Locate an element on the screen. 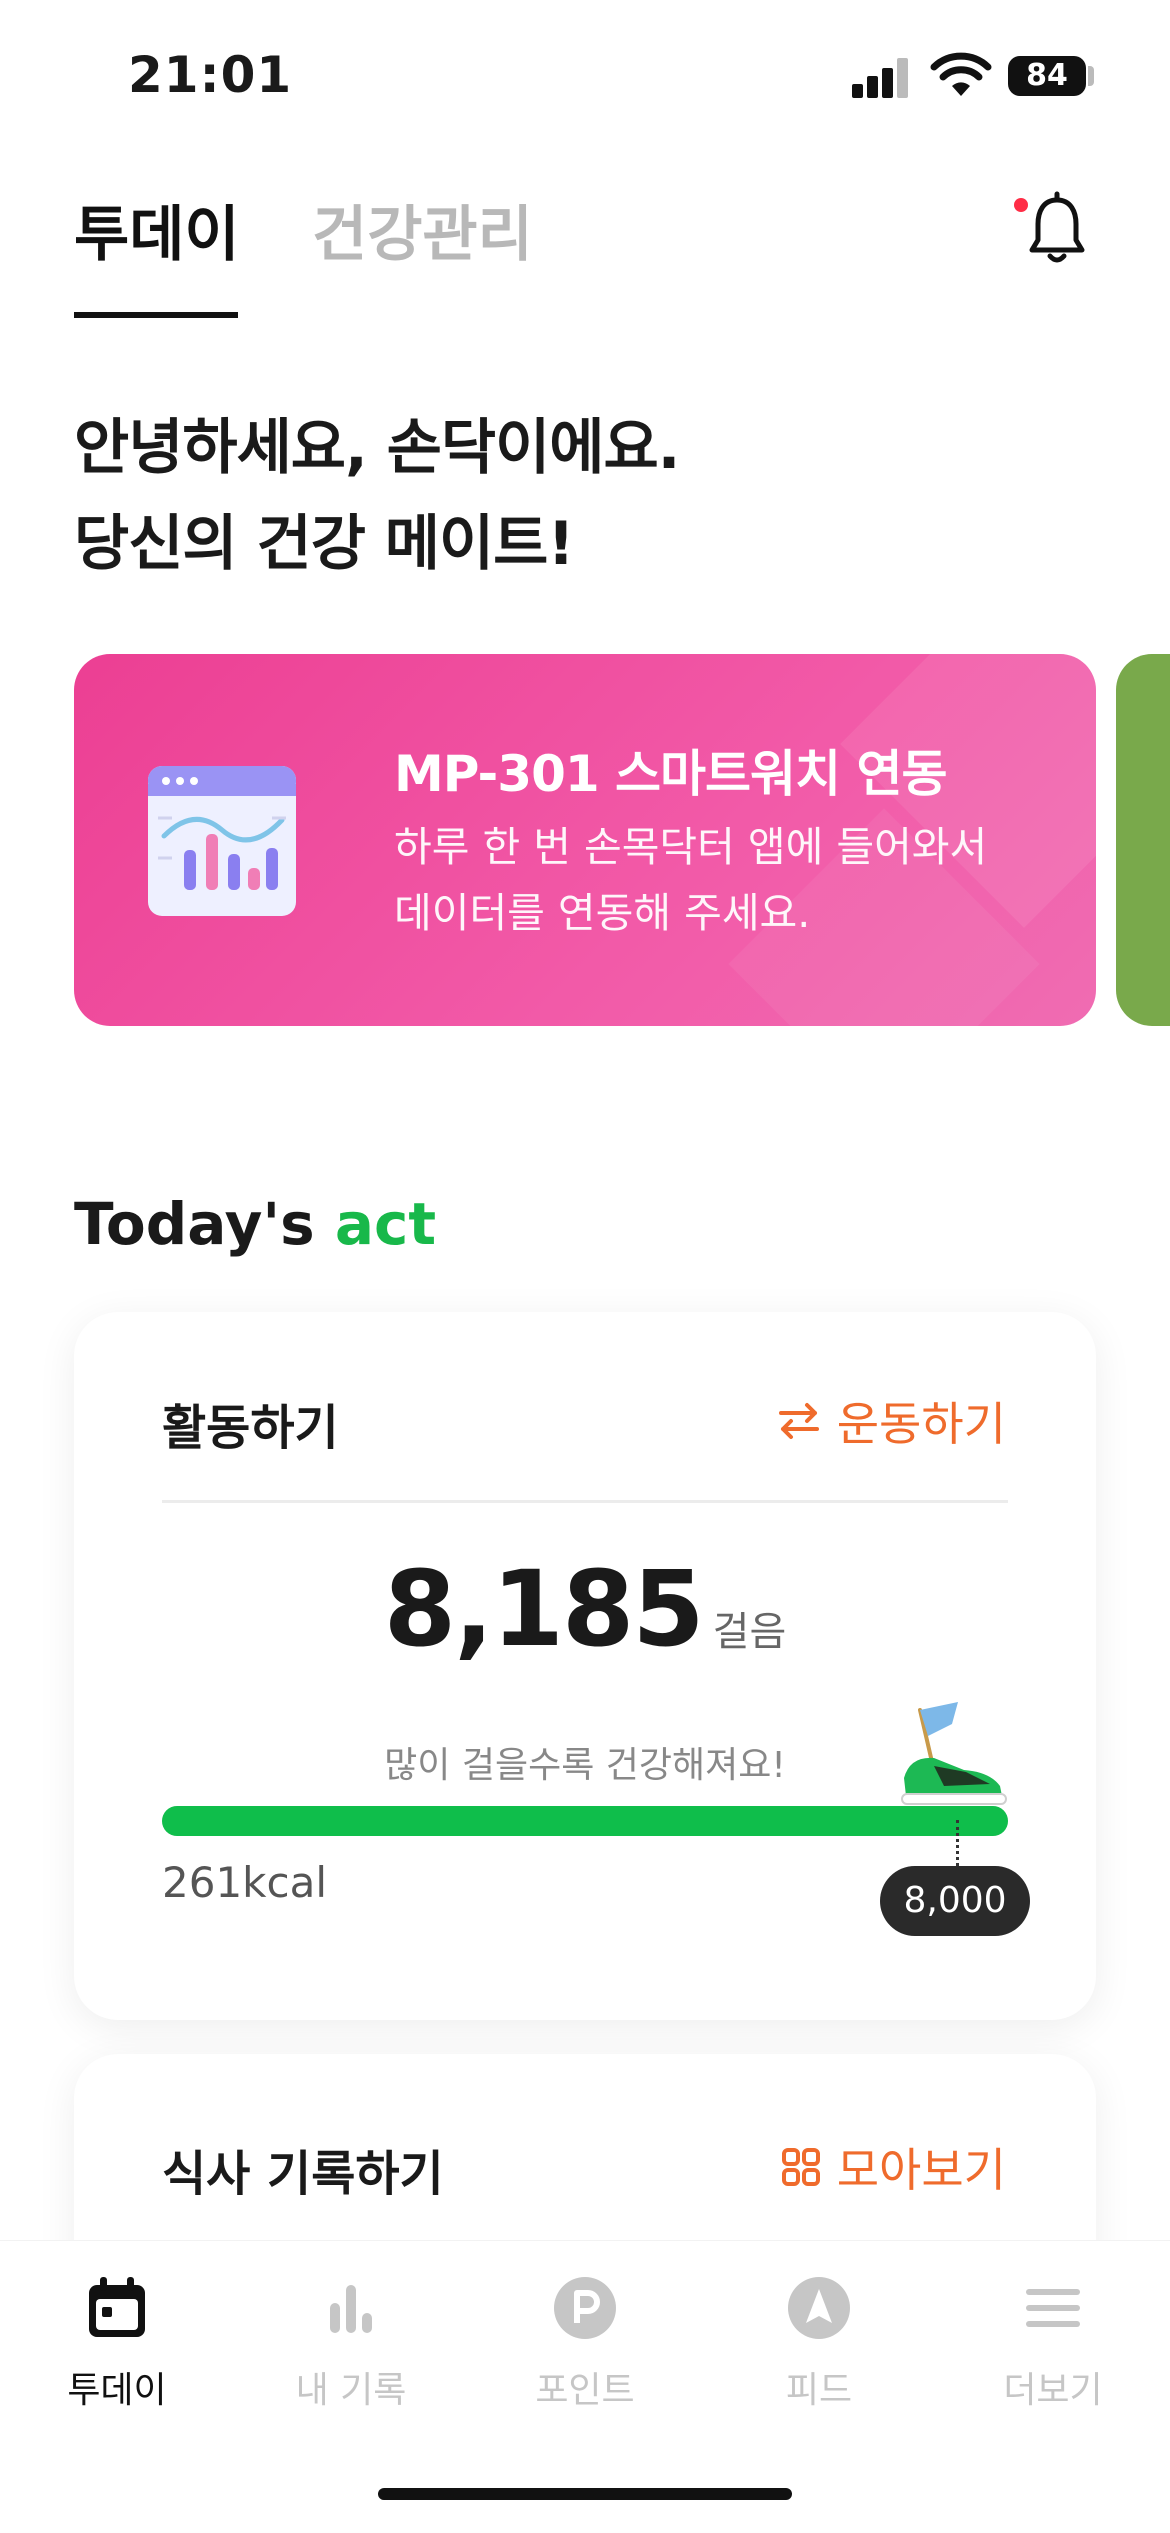 The height and width of the screenshot is (2533, 1170). greeting-text: 안녕하세요, 손닥이에요. 당신의 건강 메이트! is located at coordinates (377, 496).